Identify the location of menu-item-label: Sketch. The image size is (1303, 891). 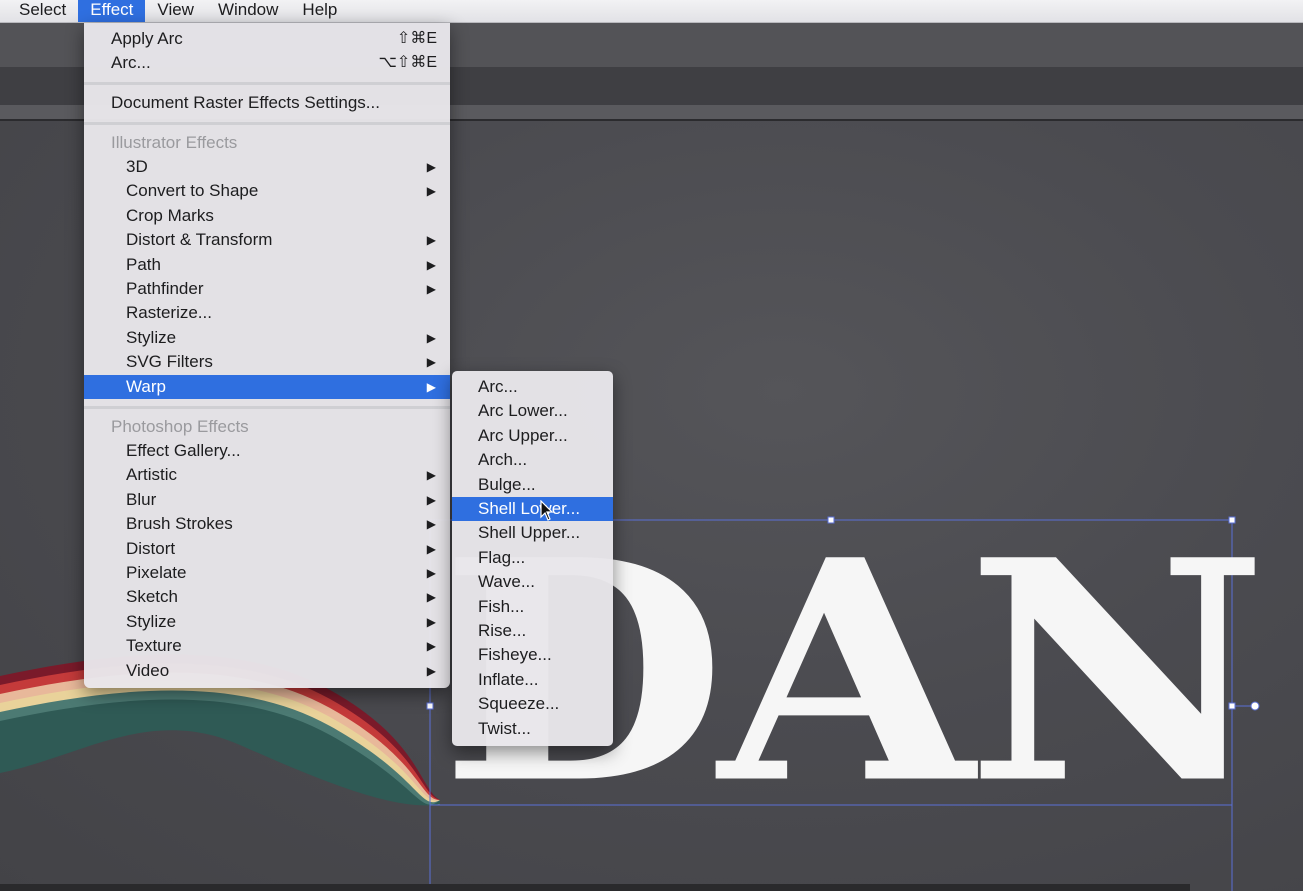
(152, 597).